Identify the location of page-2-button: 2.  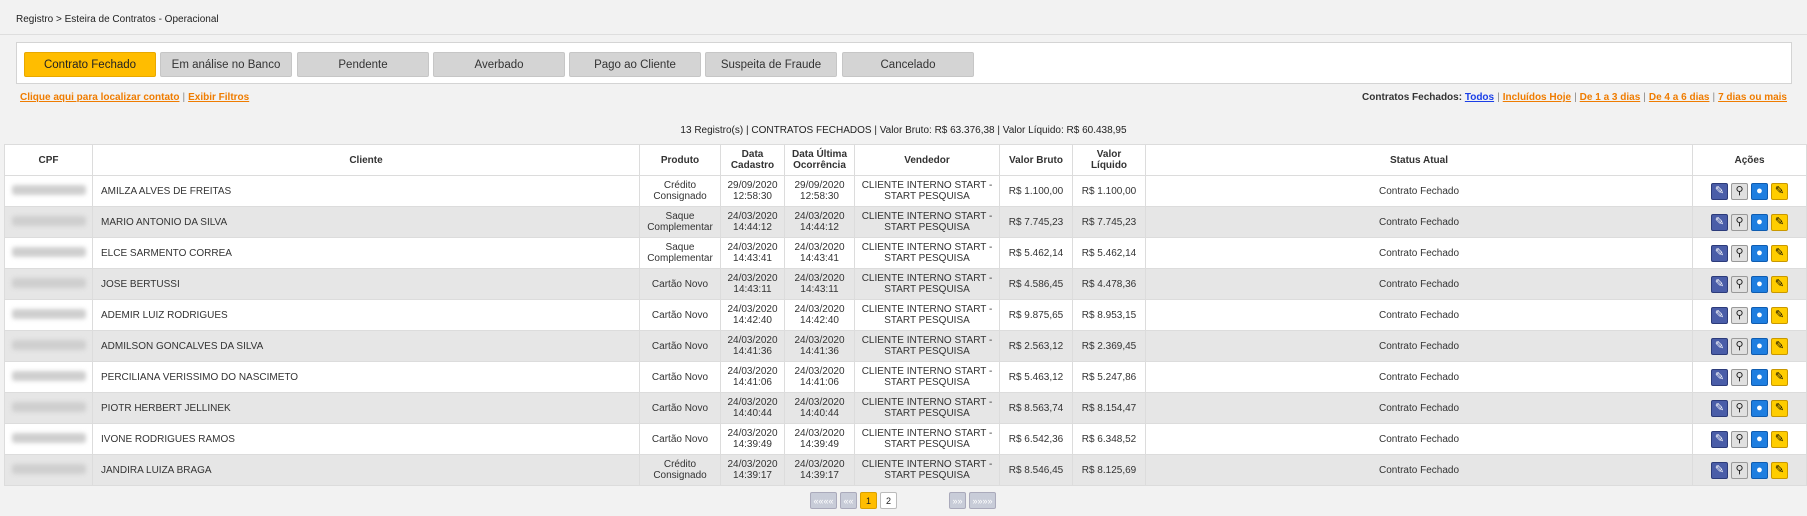
(888, 500).